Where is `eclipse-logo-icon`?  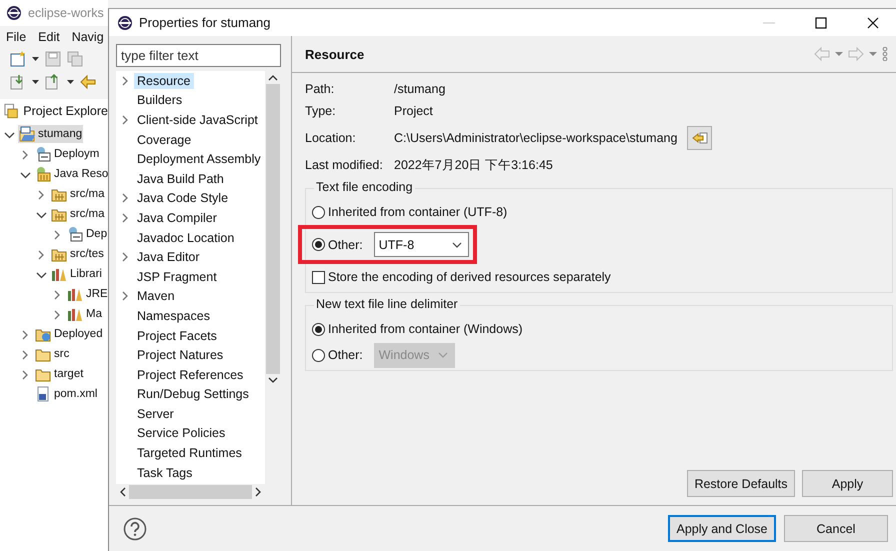
eclipse-logo-icon is located at coordinates (125, 22).